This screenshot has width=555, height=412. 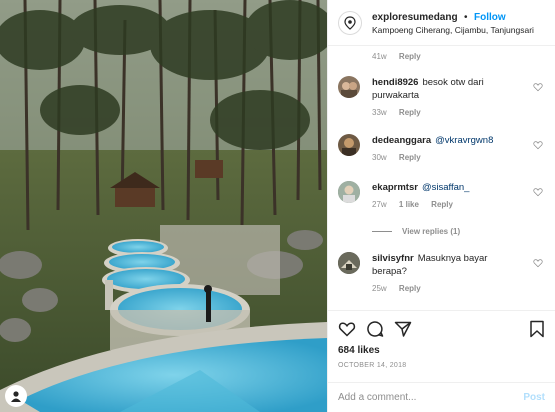 I want to click on comment-time: 30w, so click(x=379, y=157).